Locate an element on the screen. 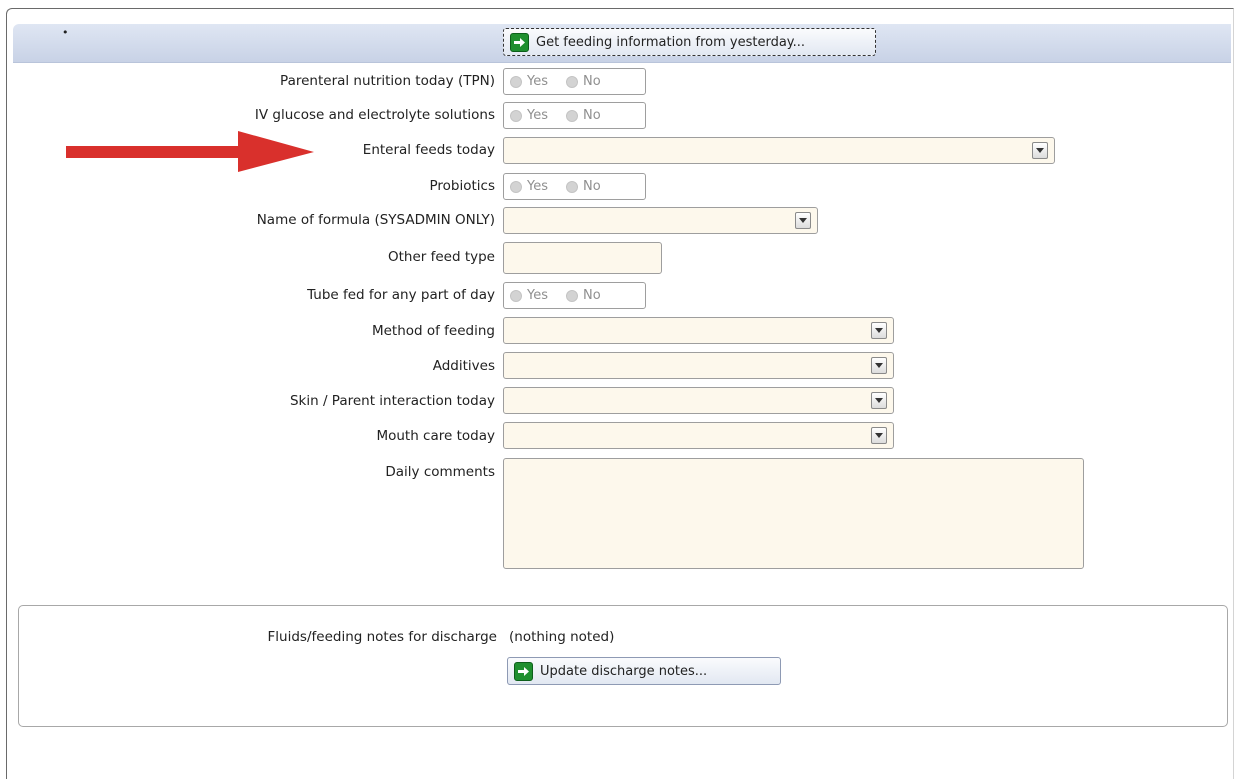 The width and height of the screenshot is (1234, 779). daily-comments-label: Daily comments is located at coordinates (440, 472).